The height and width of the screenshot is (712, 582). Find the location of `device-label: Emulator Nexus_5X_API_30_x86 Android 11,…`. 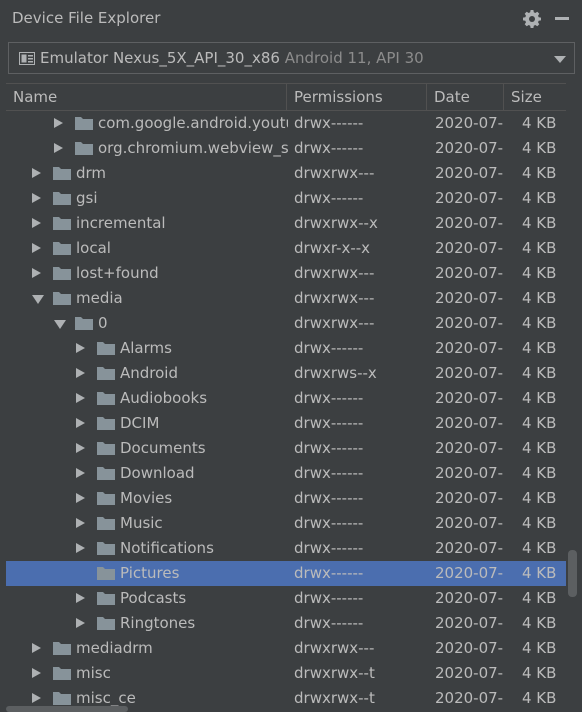

device-label: Emulator Nexus_5X_API_30_x86 Android 11,… is located at coordinates (232, 58).